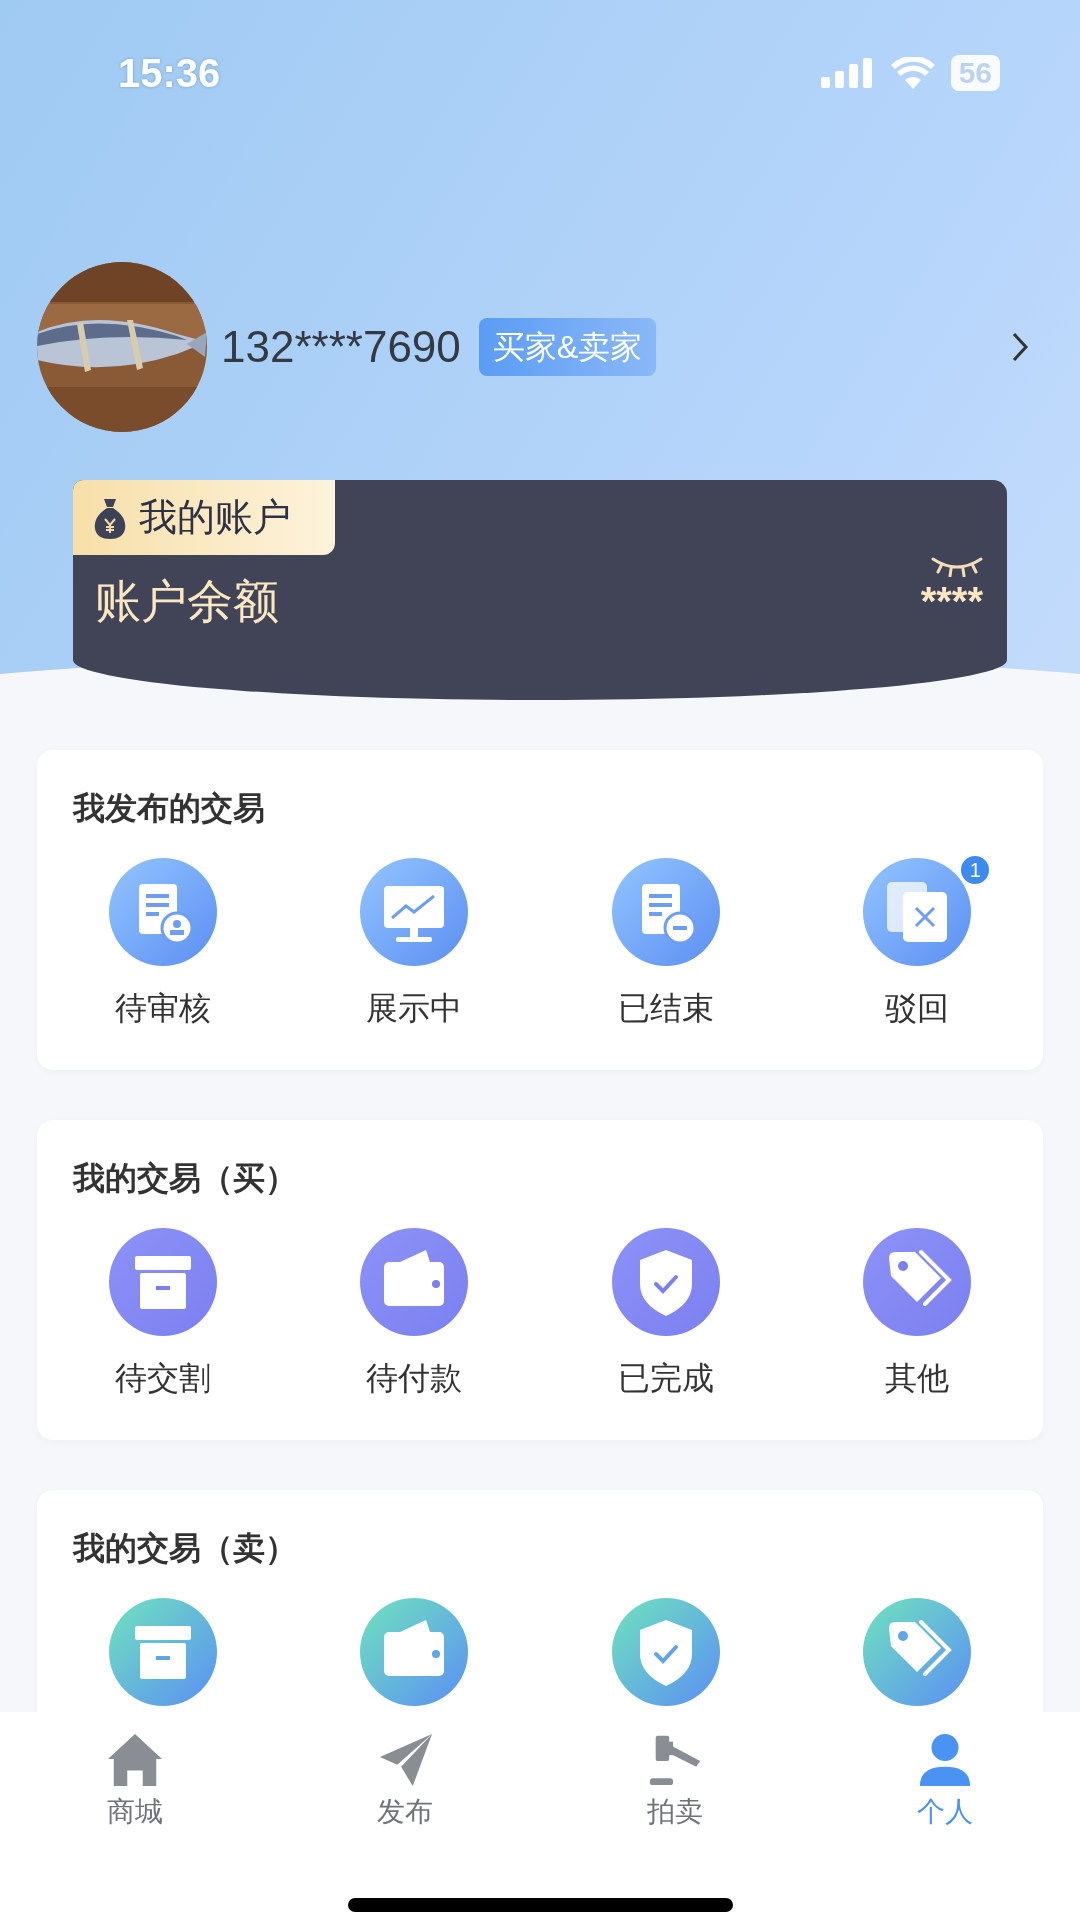  I want to click on item-label: 已完成, so click(665, 1378).